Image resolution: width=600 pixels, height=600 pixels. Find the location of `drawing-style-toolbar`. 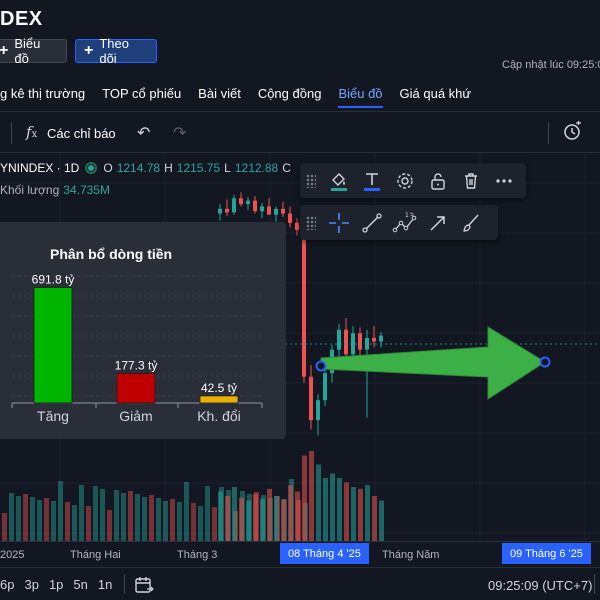

drawing-style-toolbar is located at coordinates (413, 180).